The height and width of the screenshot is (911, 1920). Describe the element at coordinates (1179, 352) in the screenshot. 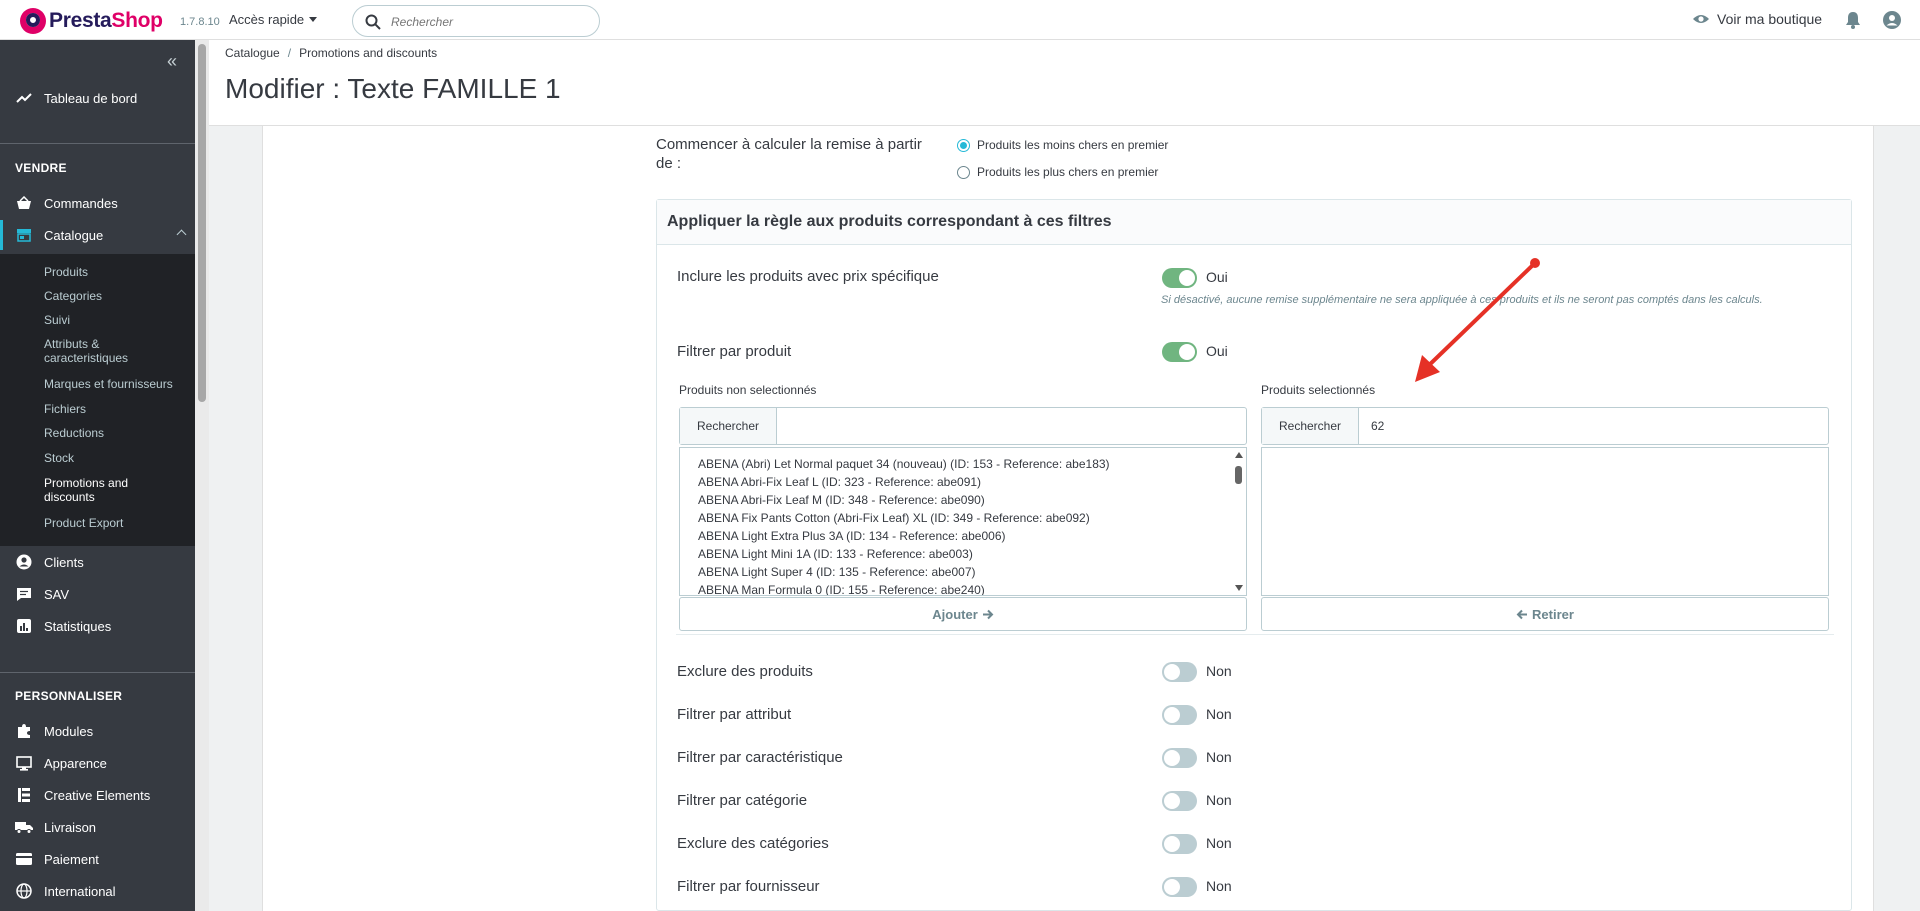

I see `filter-by-product-toggle` at that location.